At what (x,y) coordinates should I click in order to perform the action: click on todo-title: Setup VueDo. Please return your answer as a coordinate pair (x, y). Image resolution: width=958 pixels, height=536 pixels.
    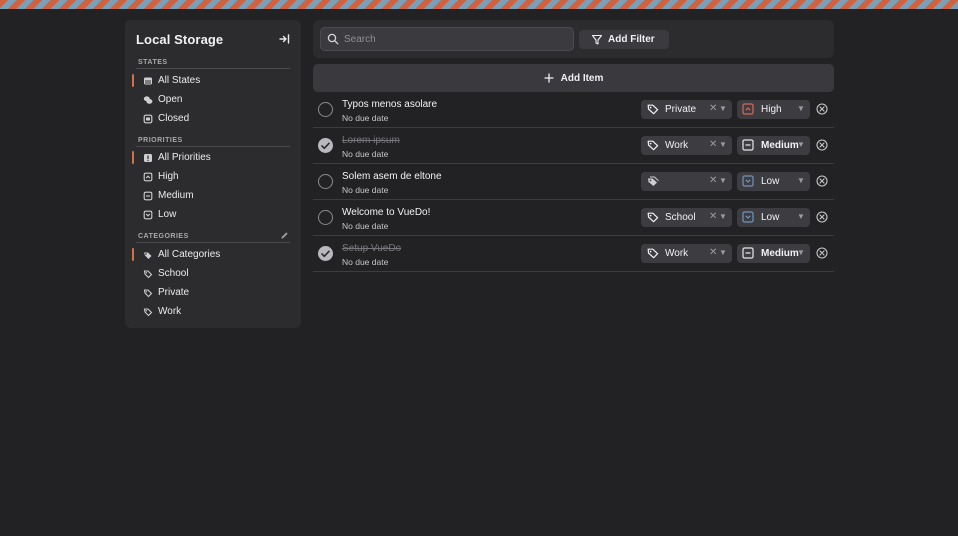
    Looking at the image, I should click on (372, 248).